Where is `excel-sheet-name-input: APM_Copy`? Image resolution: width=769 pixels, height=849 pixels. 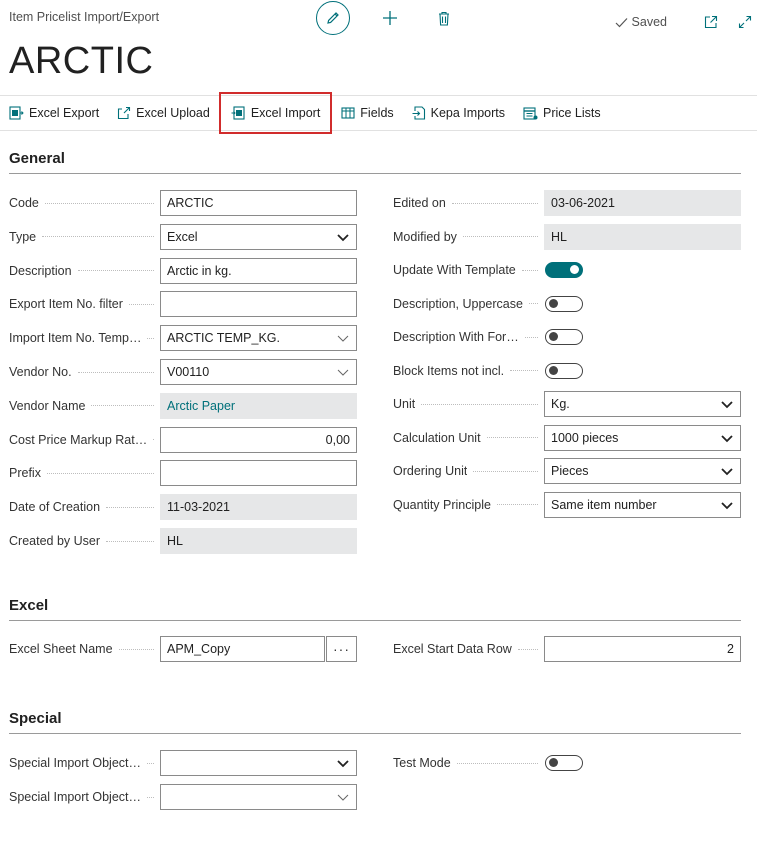
excel-sheet-name-input: APM_Copy is located at coordinates (242, 649).